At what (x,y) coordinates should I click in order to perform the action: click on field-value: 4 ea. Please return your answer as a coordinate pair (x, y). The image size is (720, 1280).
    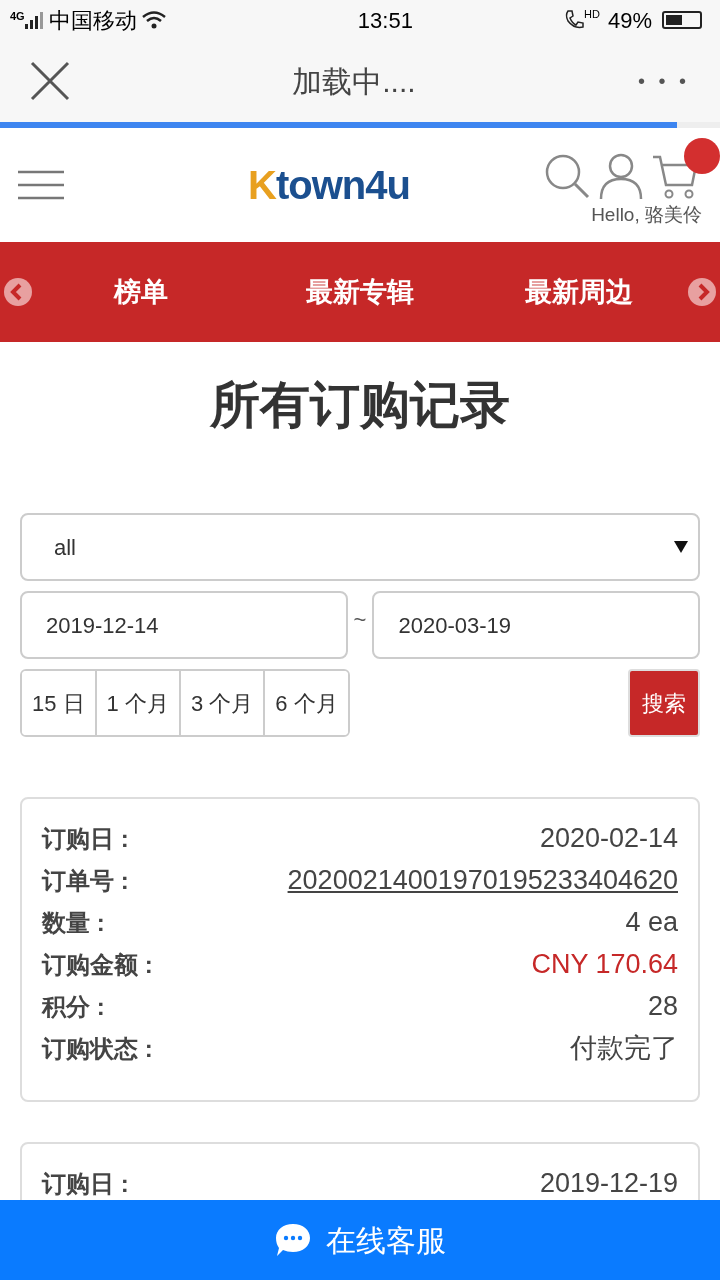
    Looking at the image, I should click on (651, 923).